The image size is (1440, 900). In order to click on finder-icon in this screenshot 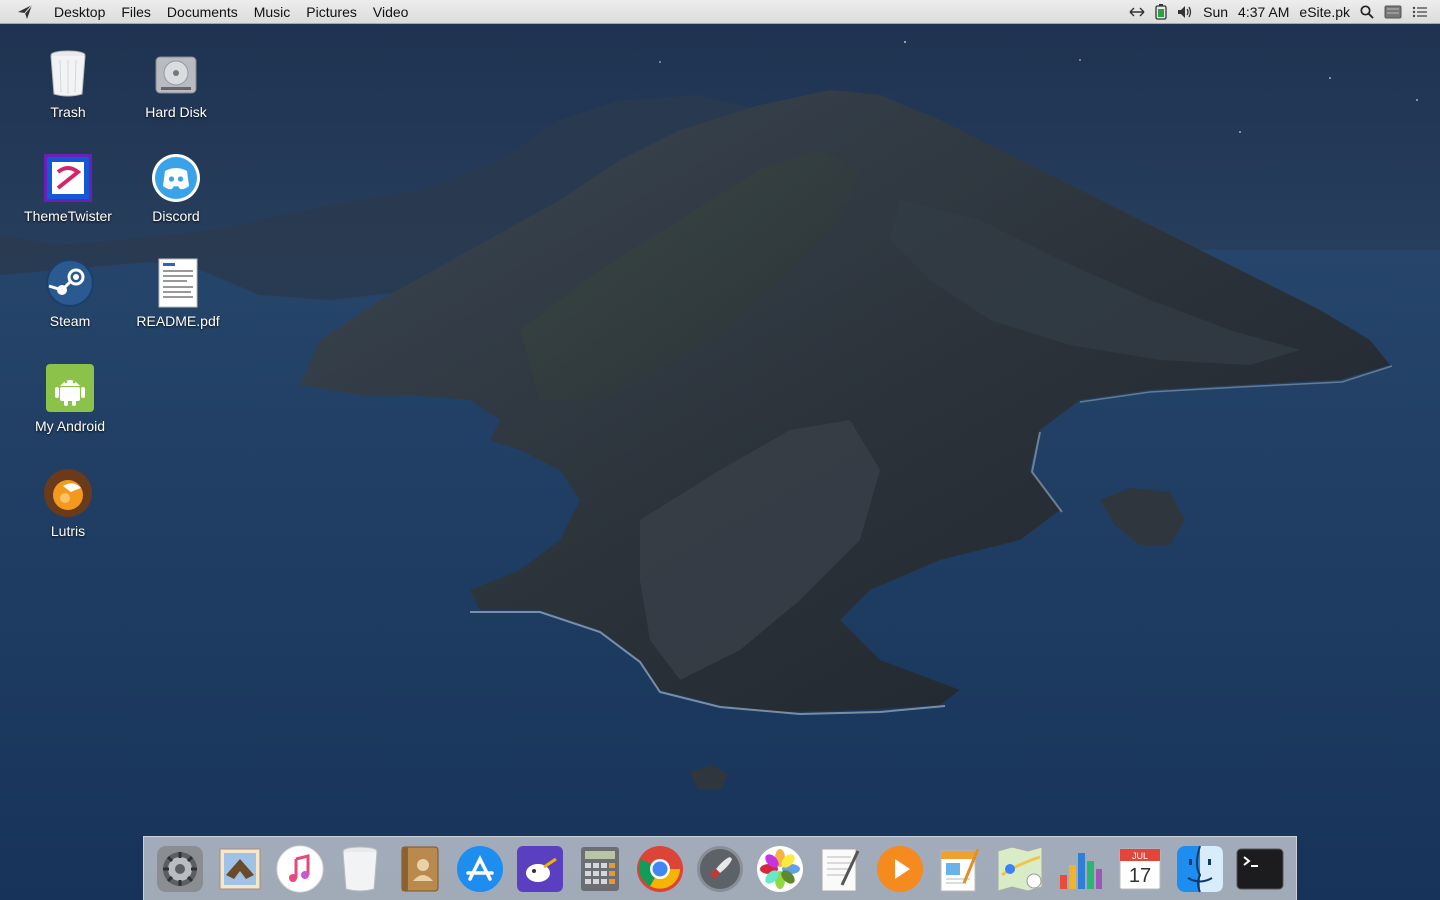, I will do `click(1200, 868)`.